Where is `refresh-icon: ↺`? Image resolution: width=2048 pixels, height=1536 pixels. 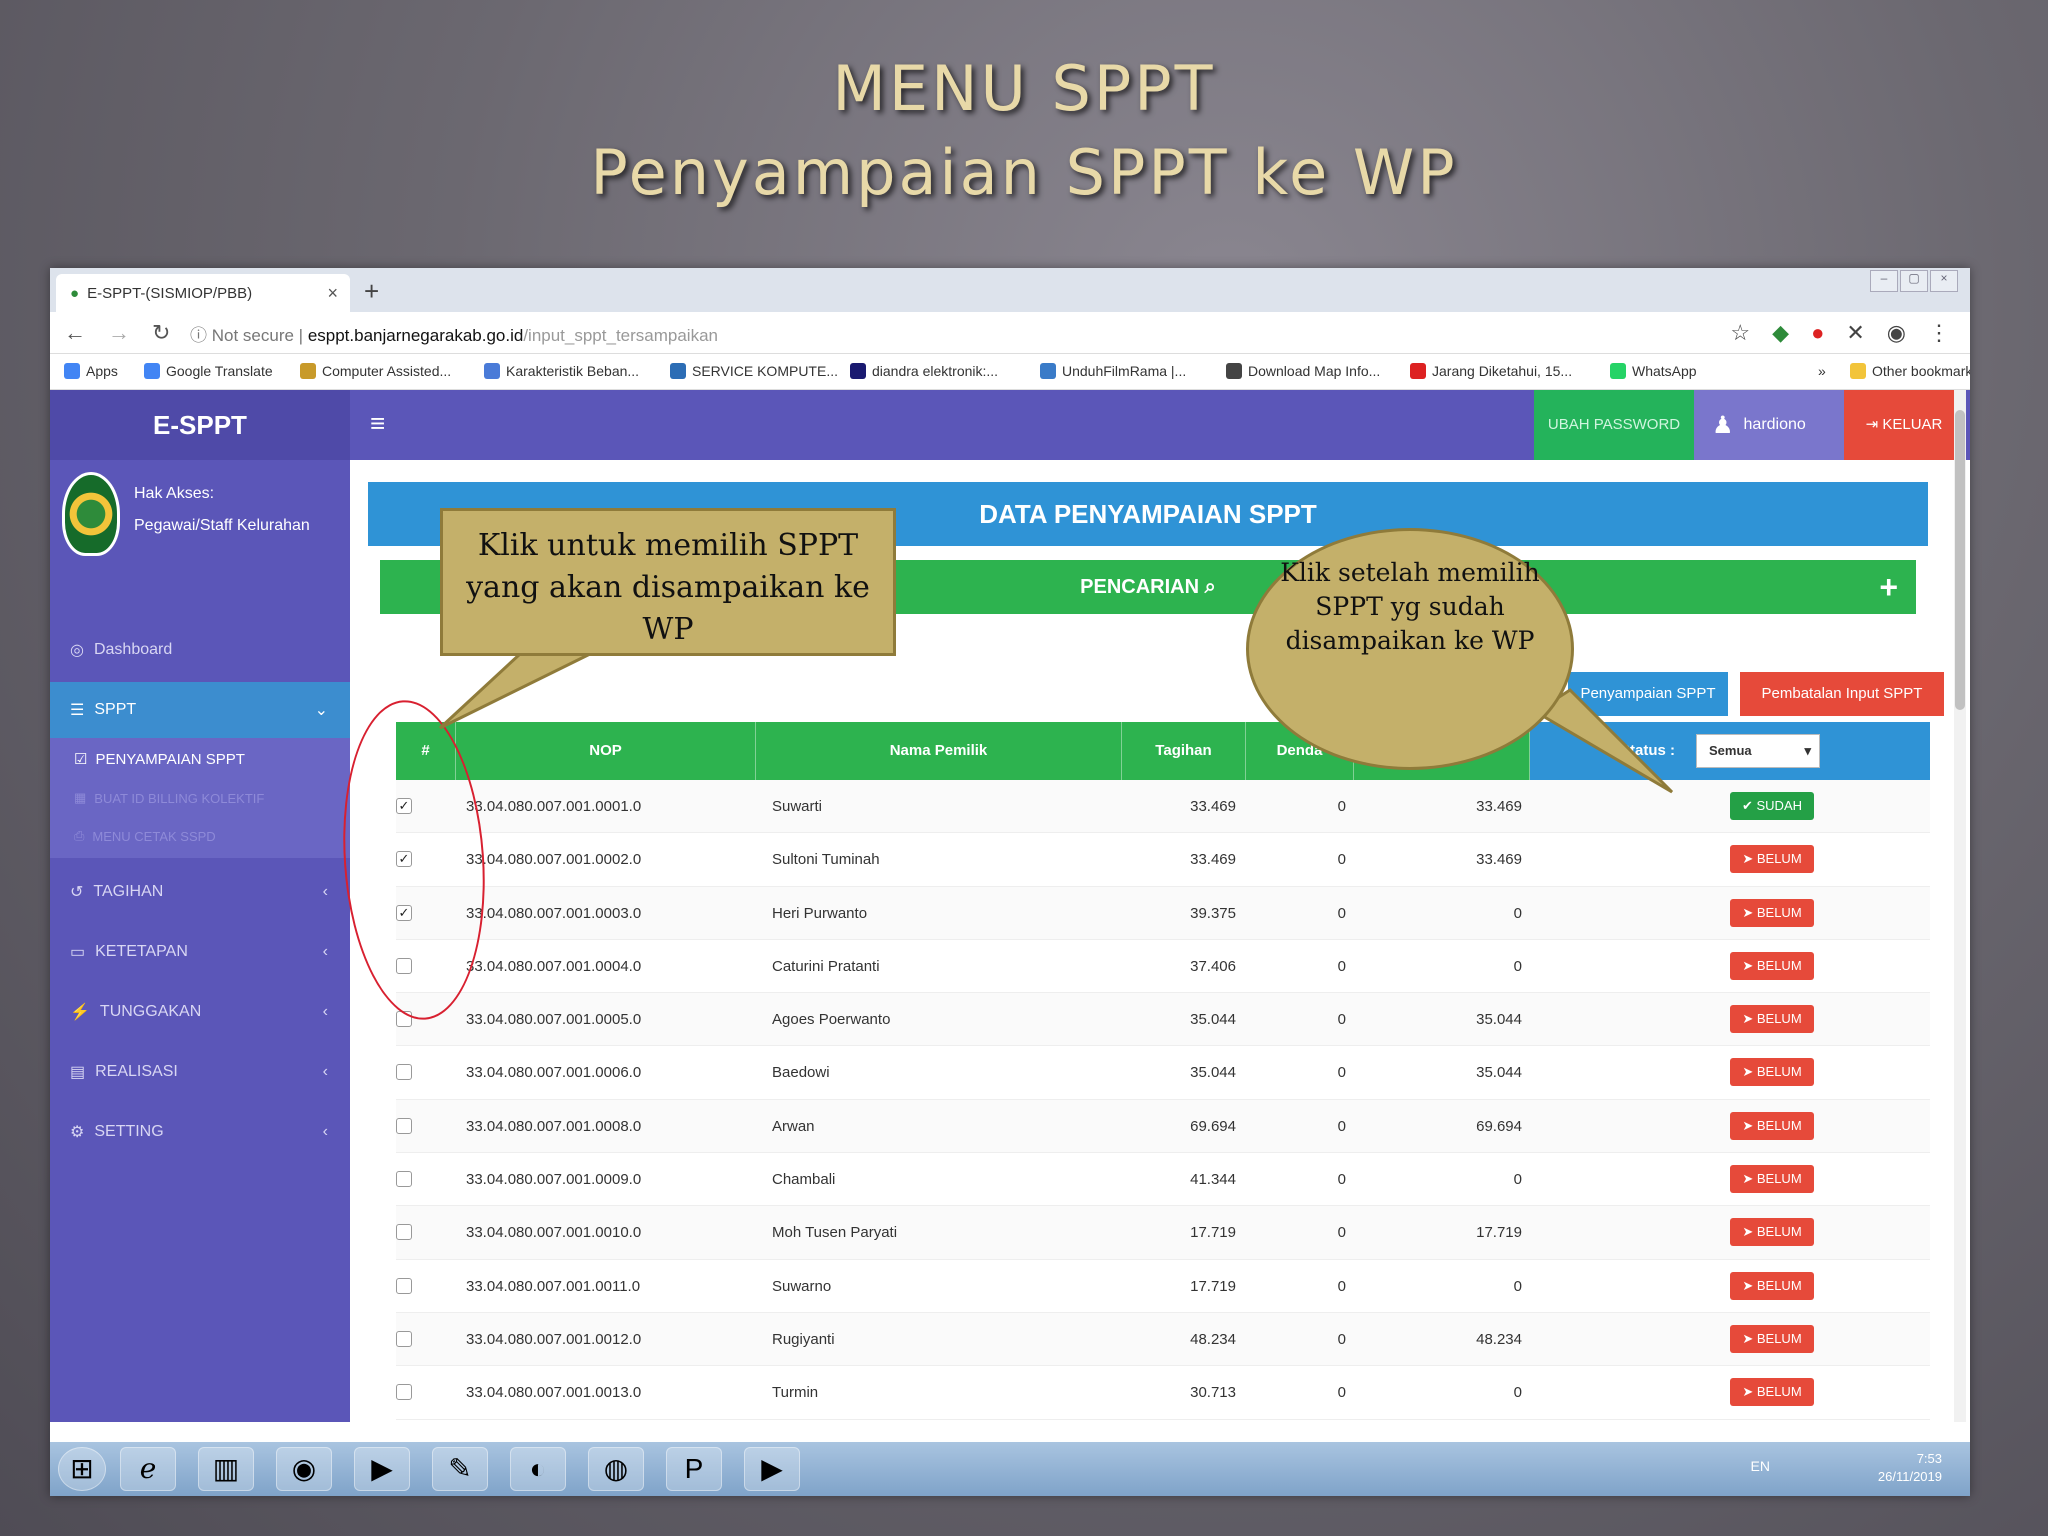
refresh-icon: ↺ is located at coordinates (77, 892).